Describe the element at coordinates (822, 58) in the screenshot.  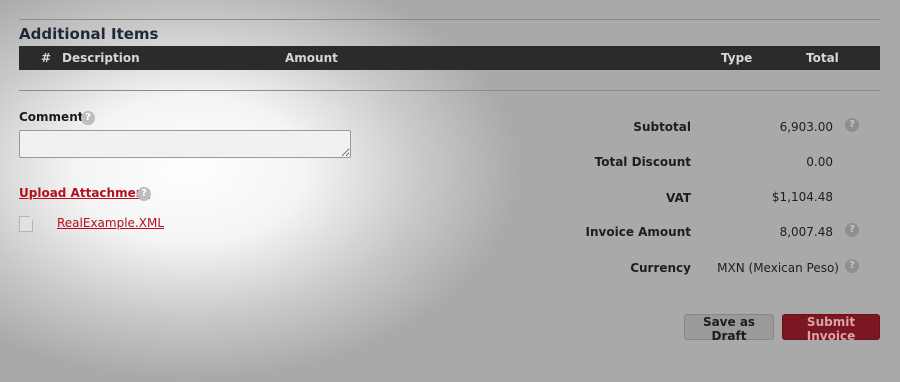
I see `column-total: Total` at that location.